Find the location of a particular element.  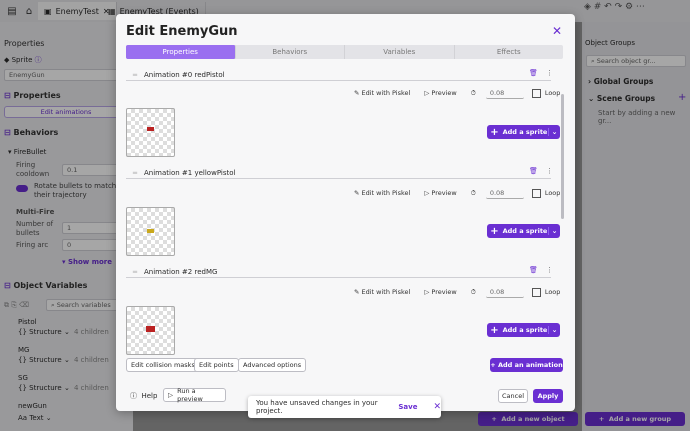

animation-index: Animation #0 is located at coordinates (168, 74).